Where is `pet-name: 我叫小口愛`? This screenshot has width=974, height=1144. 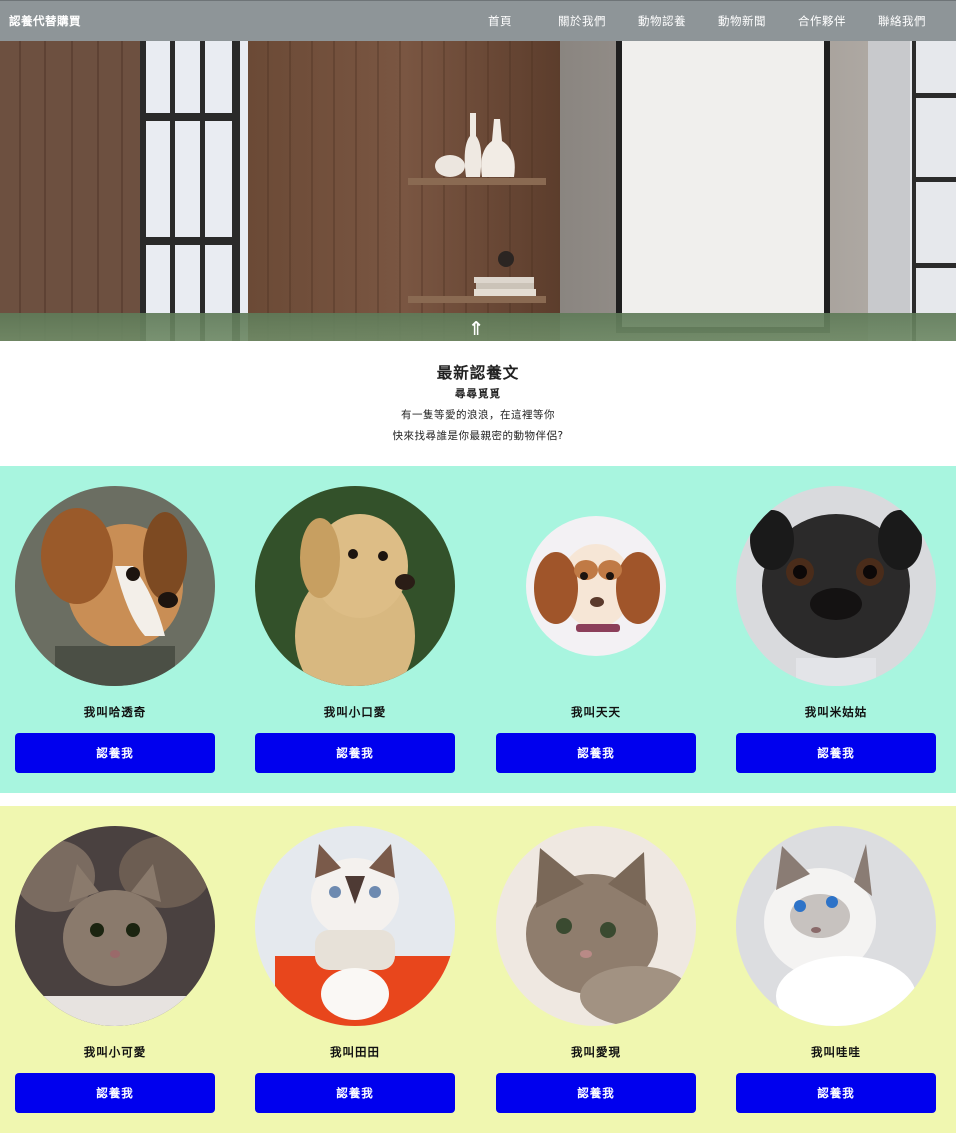
pet-name: 我叫小口愛 is located at coordinates (355, 712).